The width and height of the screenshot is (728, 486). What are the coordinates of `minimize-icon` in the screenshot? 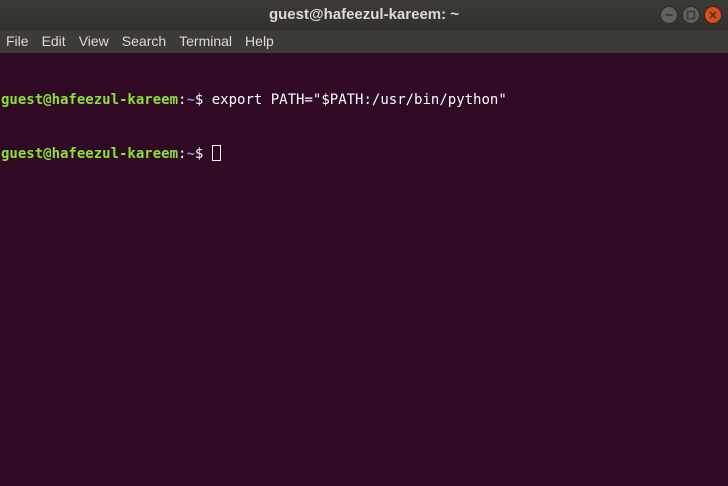 It's located at (669, 15).